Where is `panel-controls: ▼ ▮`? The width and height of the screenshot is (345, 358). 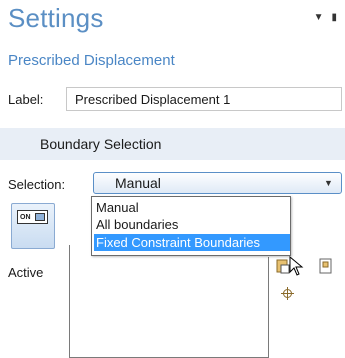 panel-controls: ▼ ▮ is located at coordinates (321, 17).